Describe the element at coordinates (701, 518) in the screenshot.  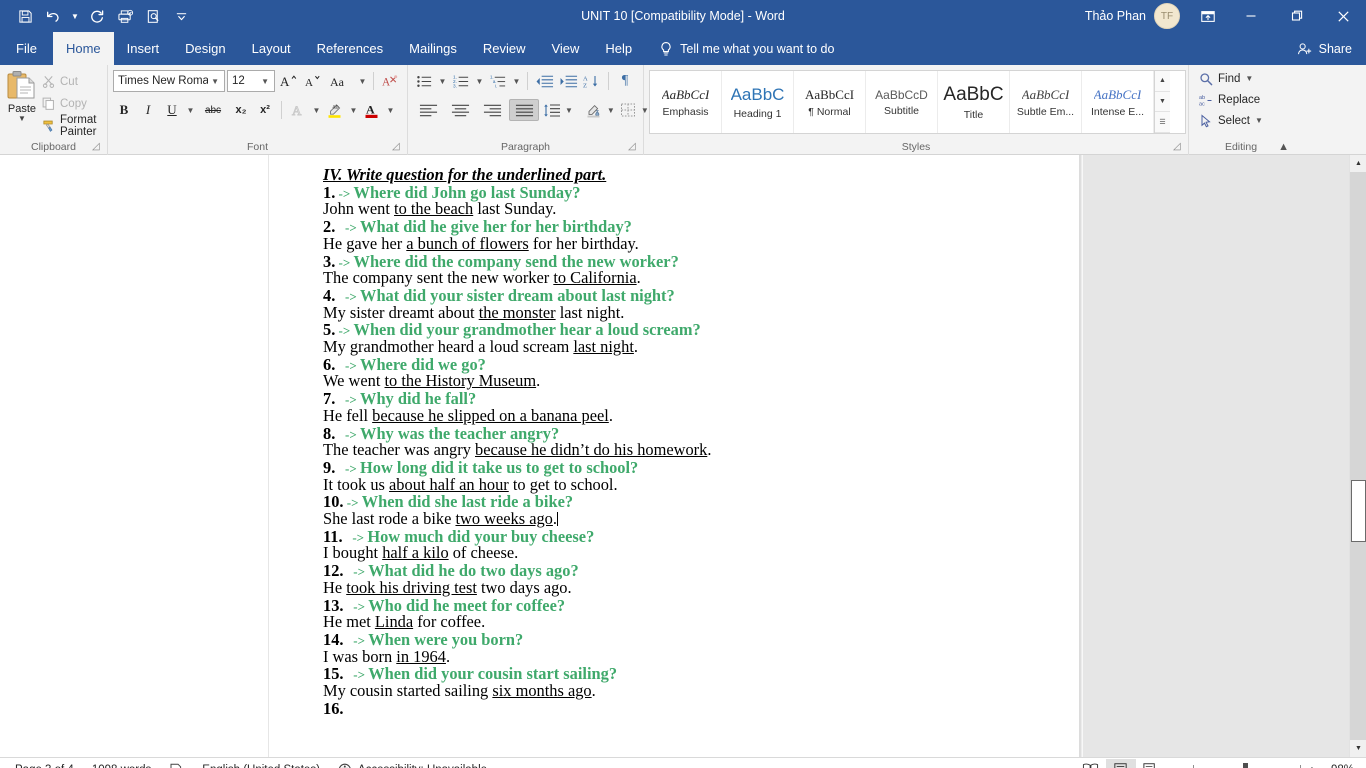
I see `document-answer-line: She last rode a bike two weeks ago.` at that location.